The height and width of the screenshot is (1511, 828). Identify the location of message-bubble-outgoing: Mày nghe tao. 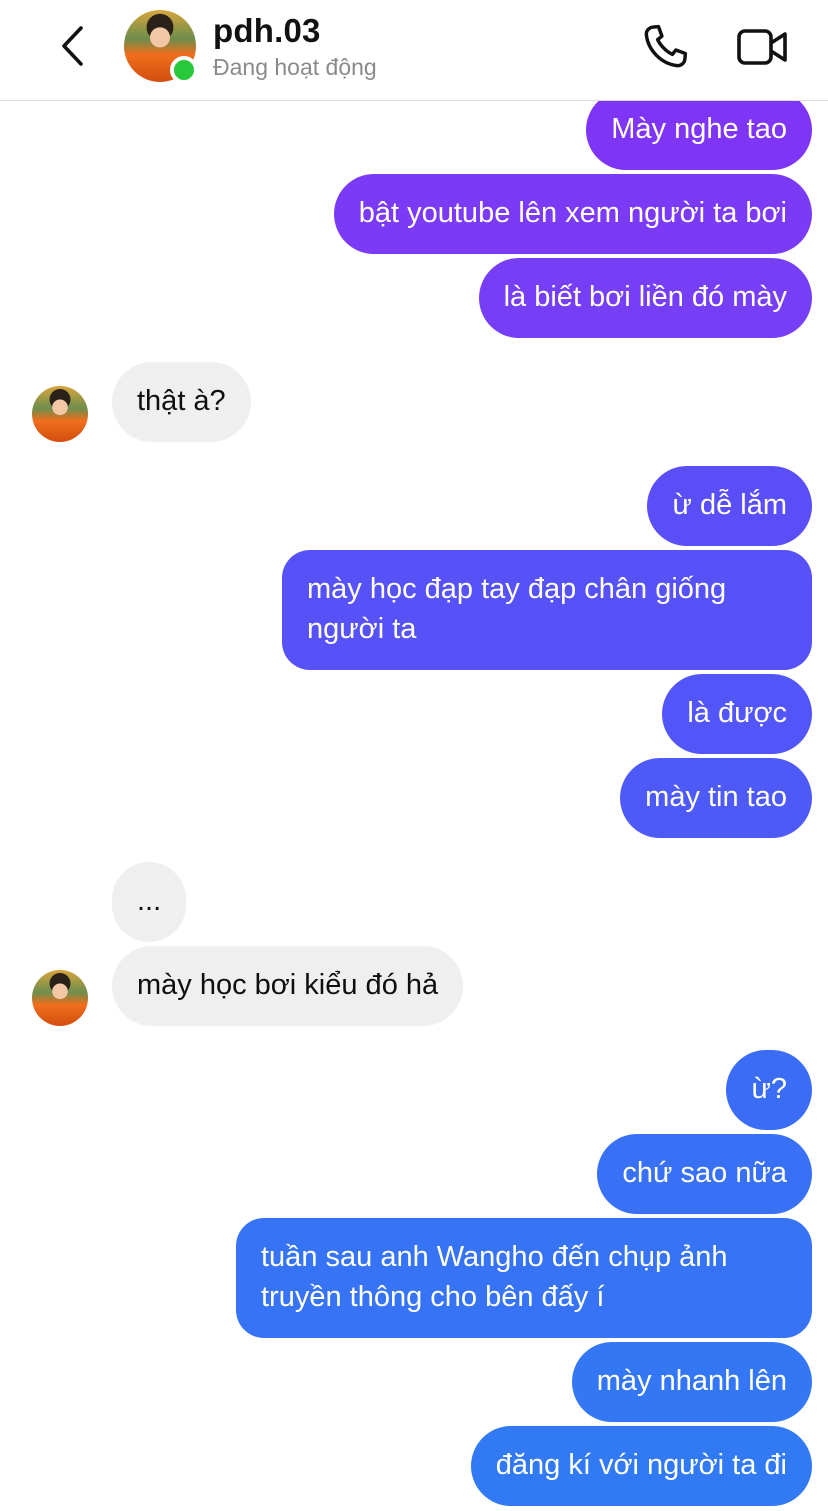
(699, 130).